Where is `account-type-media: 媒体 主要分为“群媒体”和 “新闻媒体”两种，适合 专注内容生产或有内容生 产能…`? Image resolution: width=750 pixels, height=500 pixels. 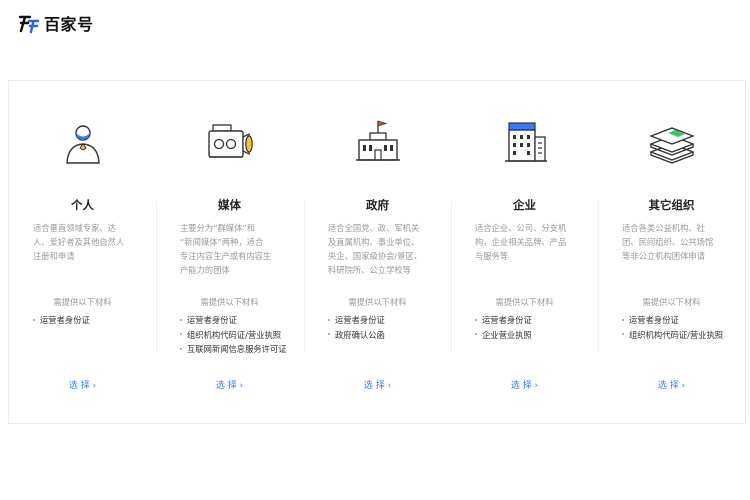
account-type-media: 媒体 主要分为“群媒体”和 “新闻媒体”两种，适合 专注内容生产或有内容生 产能… is located at coordinates (229, 253).